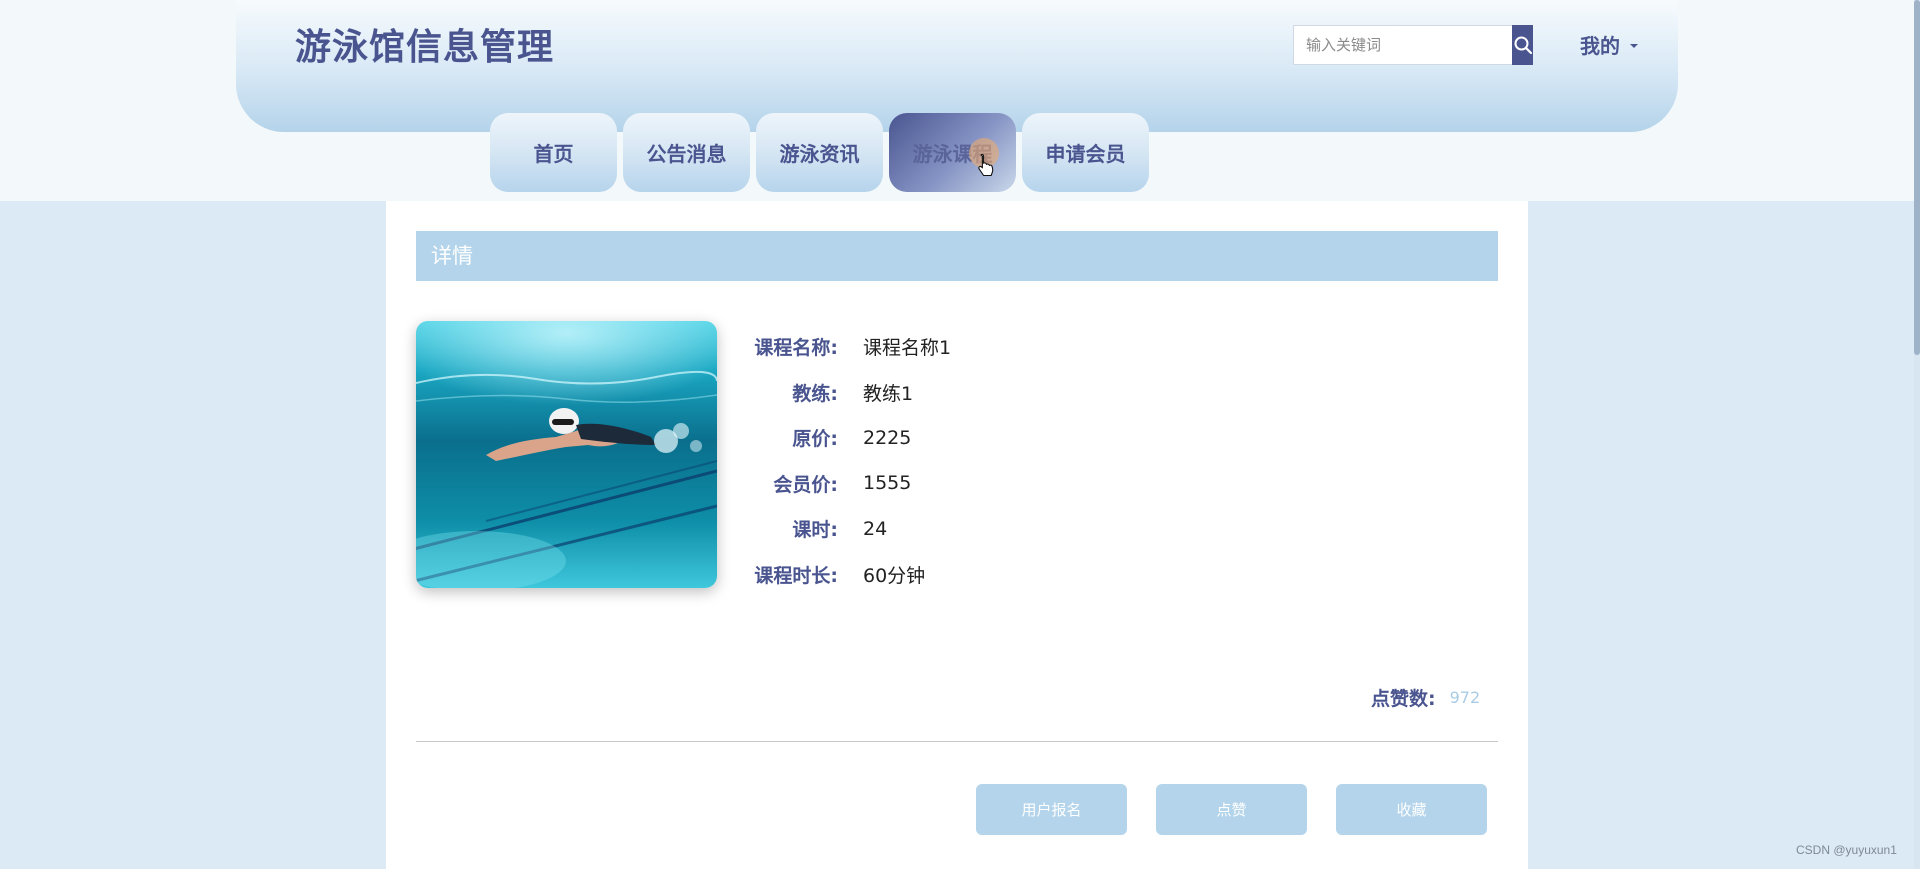 The image size is (1920, 869). I want to click on info-value: 2225, so click(887, 437).